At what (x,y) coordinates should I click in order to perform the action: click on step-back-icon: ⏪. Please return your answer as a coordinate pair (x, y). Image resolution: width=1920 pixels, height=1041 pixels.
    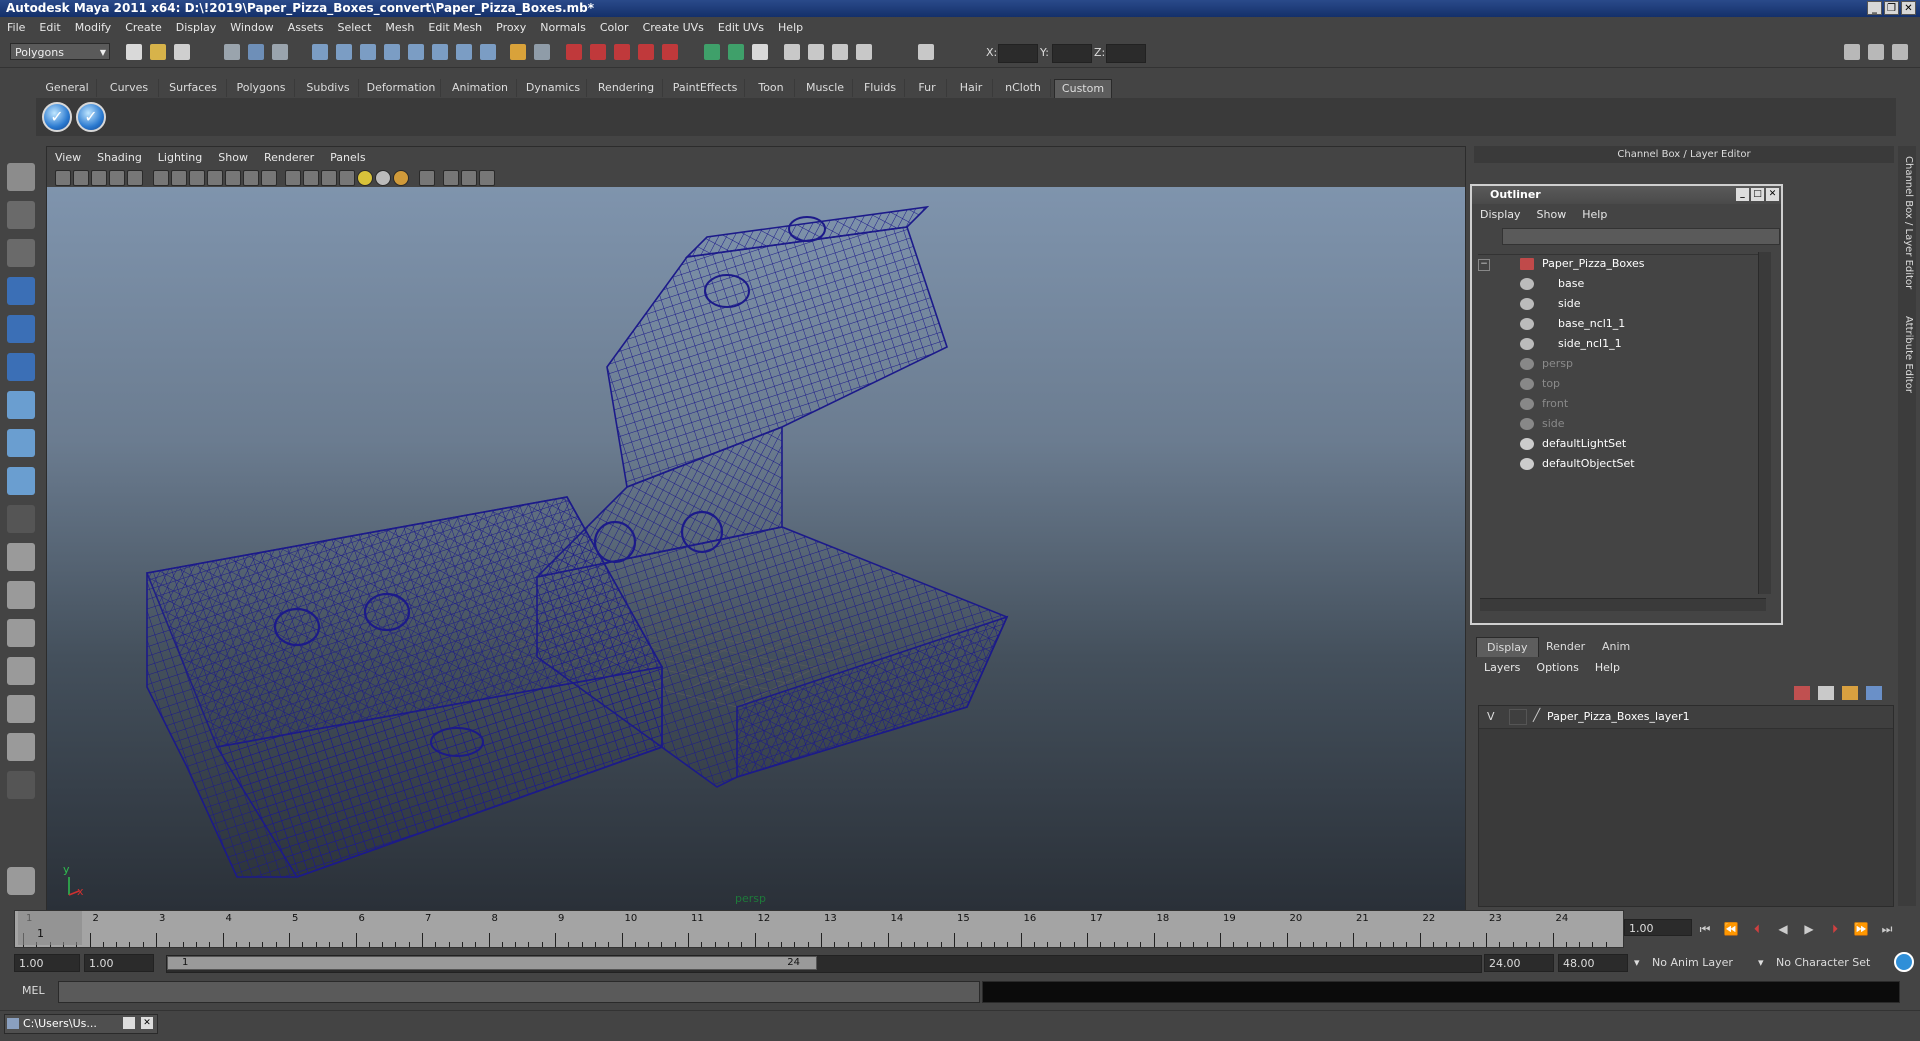
    Looking at the image, I should click on (1731, 929).